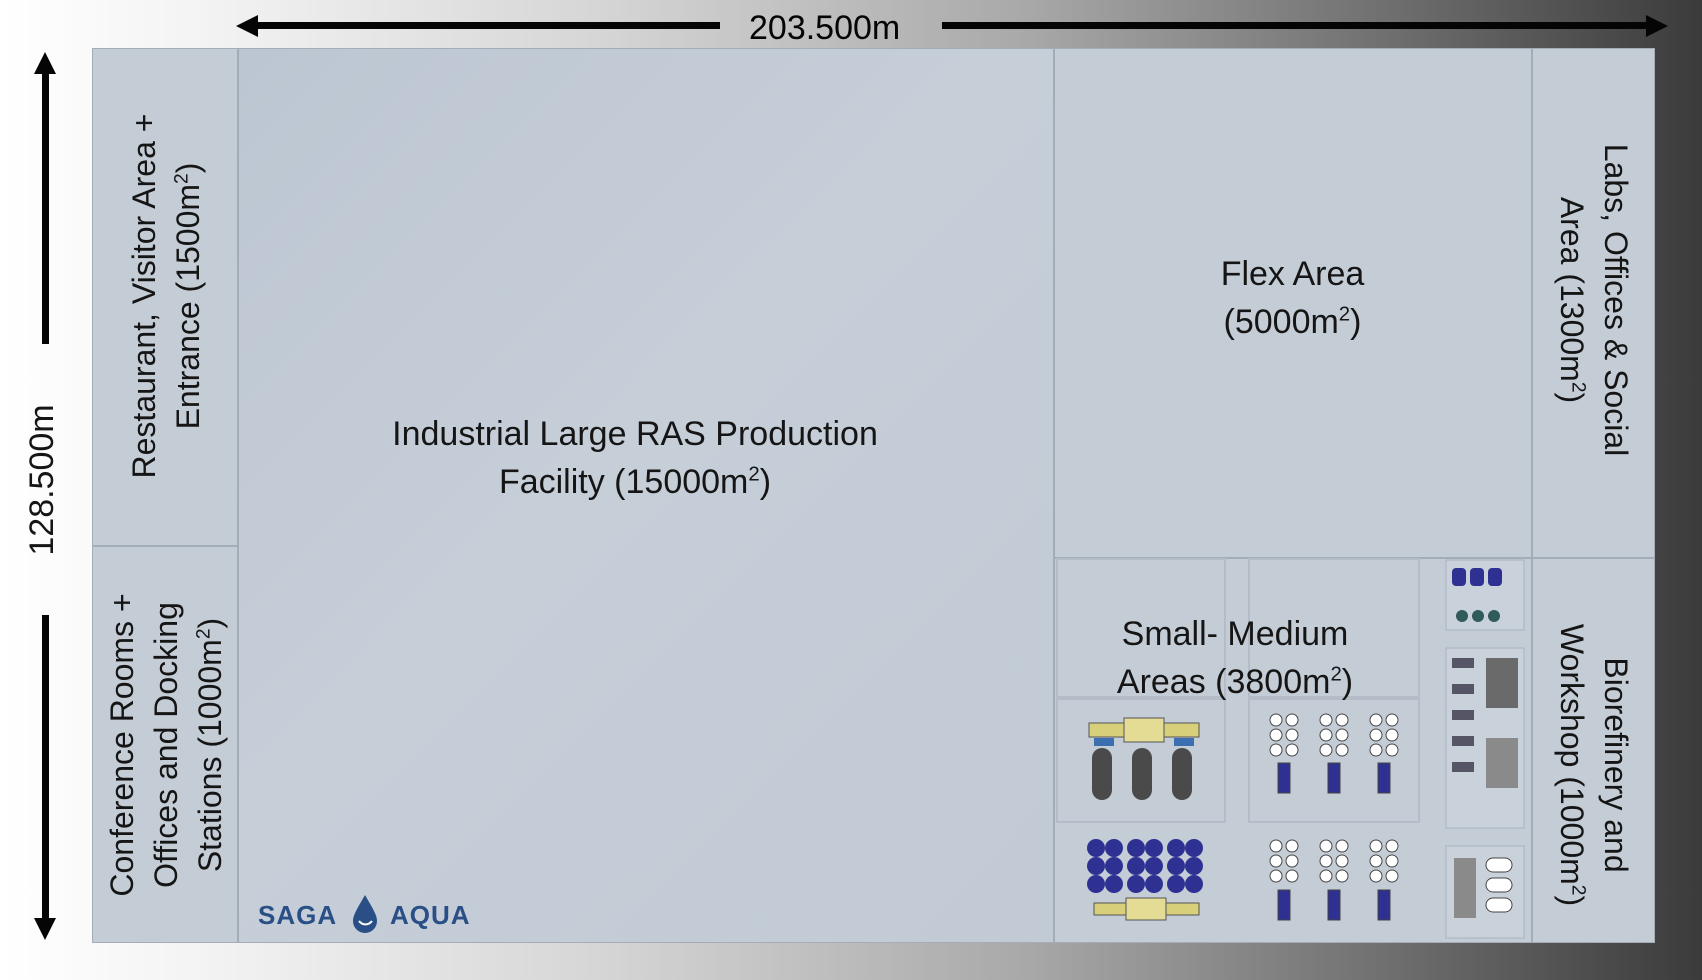 This screenshot has height=980, width=1702. Describe the element at coordinates (298, 915) in the screenshot. I see `logo-text-left: SAGA` at that location.